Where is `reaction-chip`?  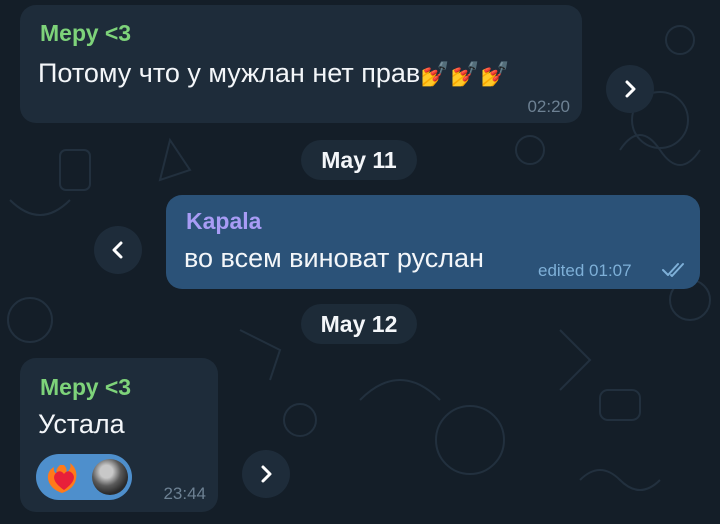
reaction-chip is located at coordinates (84, 477).